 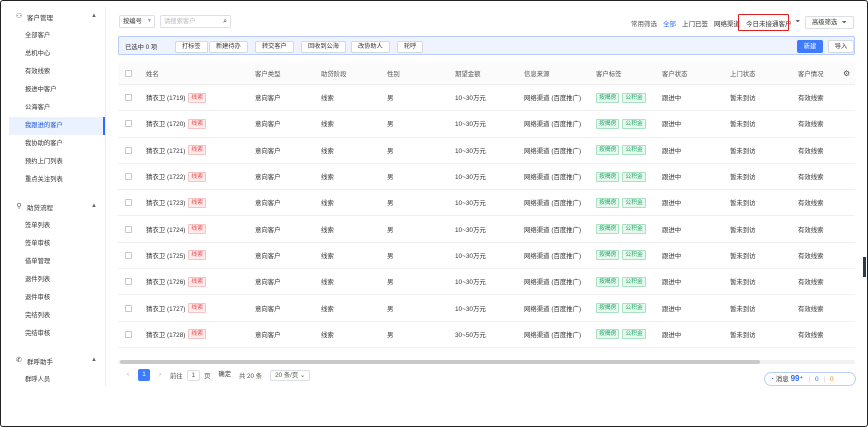 I want to click on sidebar-item-completed-list: 完结列表, so click(x=57, y=316).